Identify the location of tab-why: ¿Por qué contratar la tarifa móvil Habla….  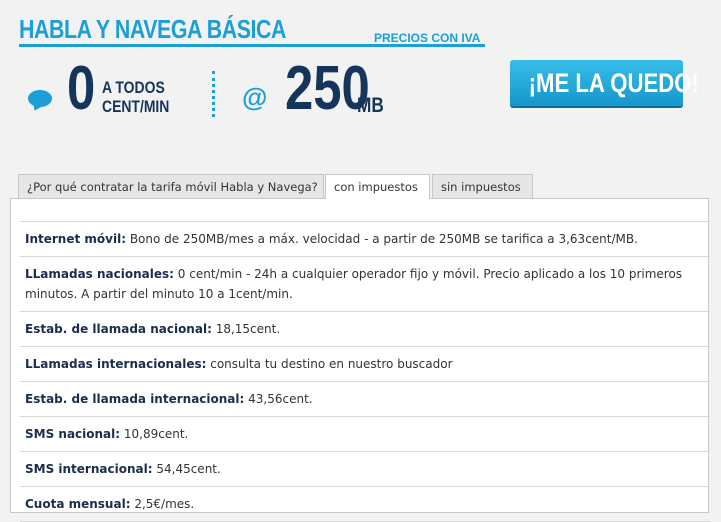
(171, 186).